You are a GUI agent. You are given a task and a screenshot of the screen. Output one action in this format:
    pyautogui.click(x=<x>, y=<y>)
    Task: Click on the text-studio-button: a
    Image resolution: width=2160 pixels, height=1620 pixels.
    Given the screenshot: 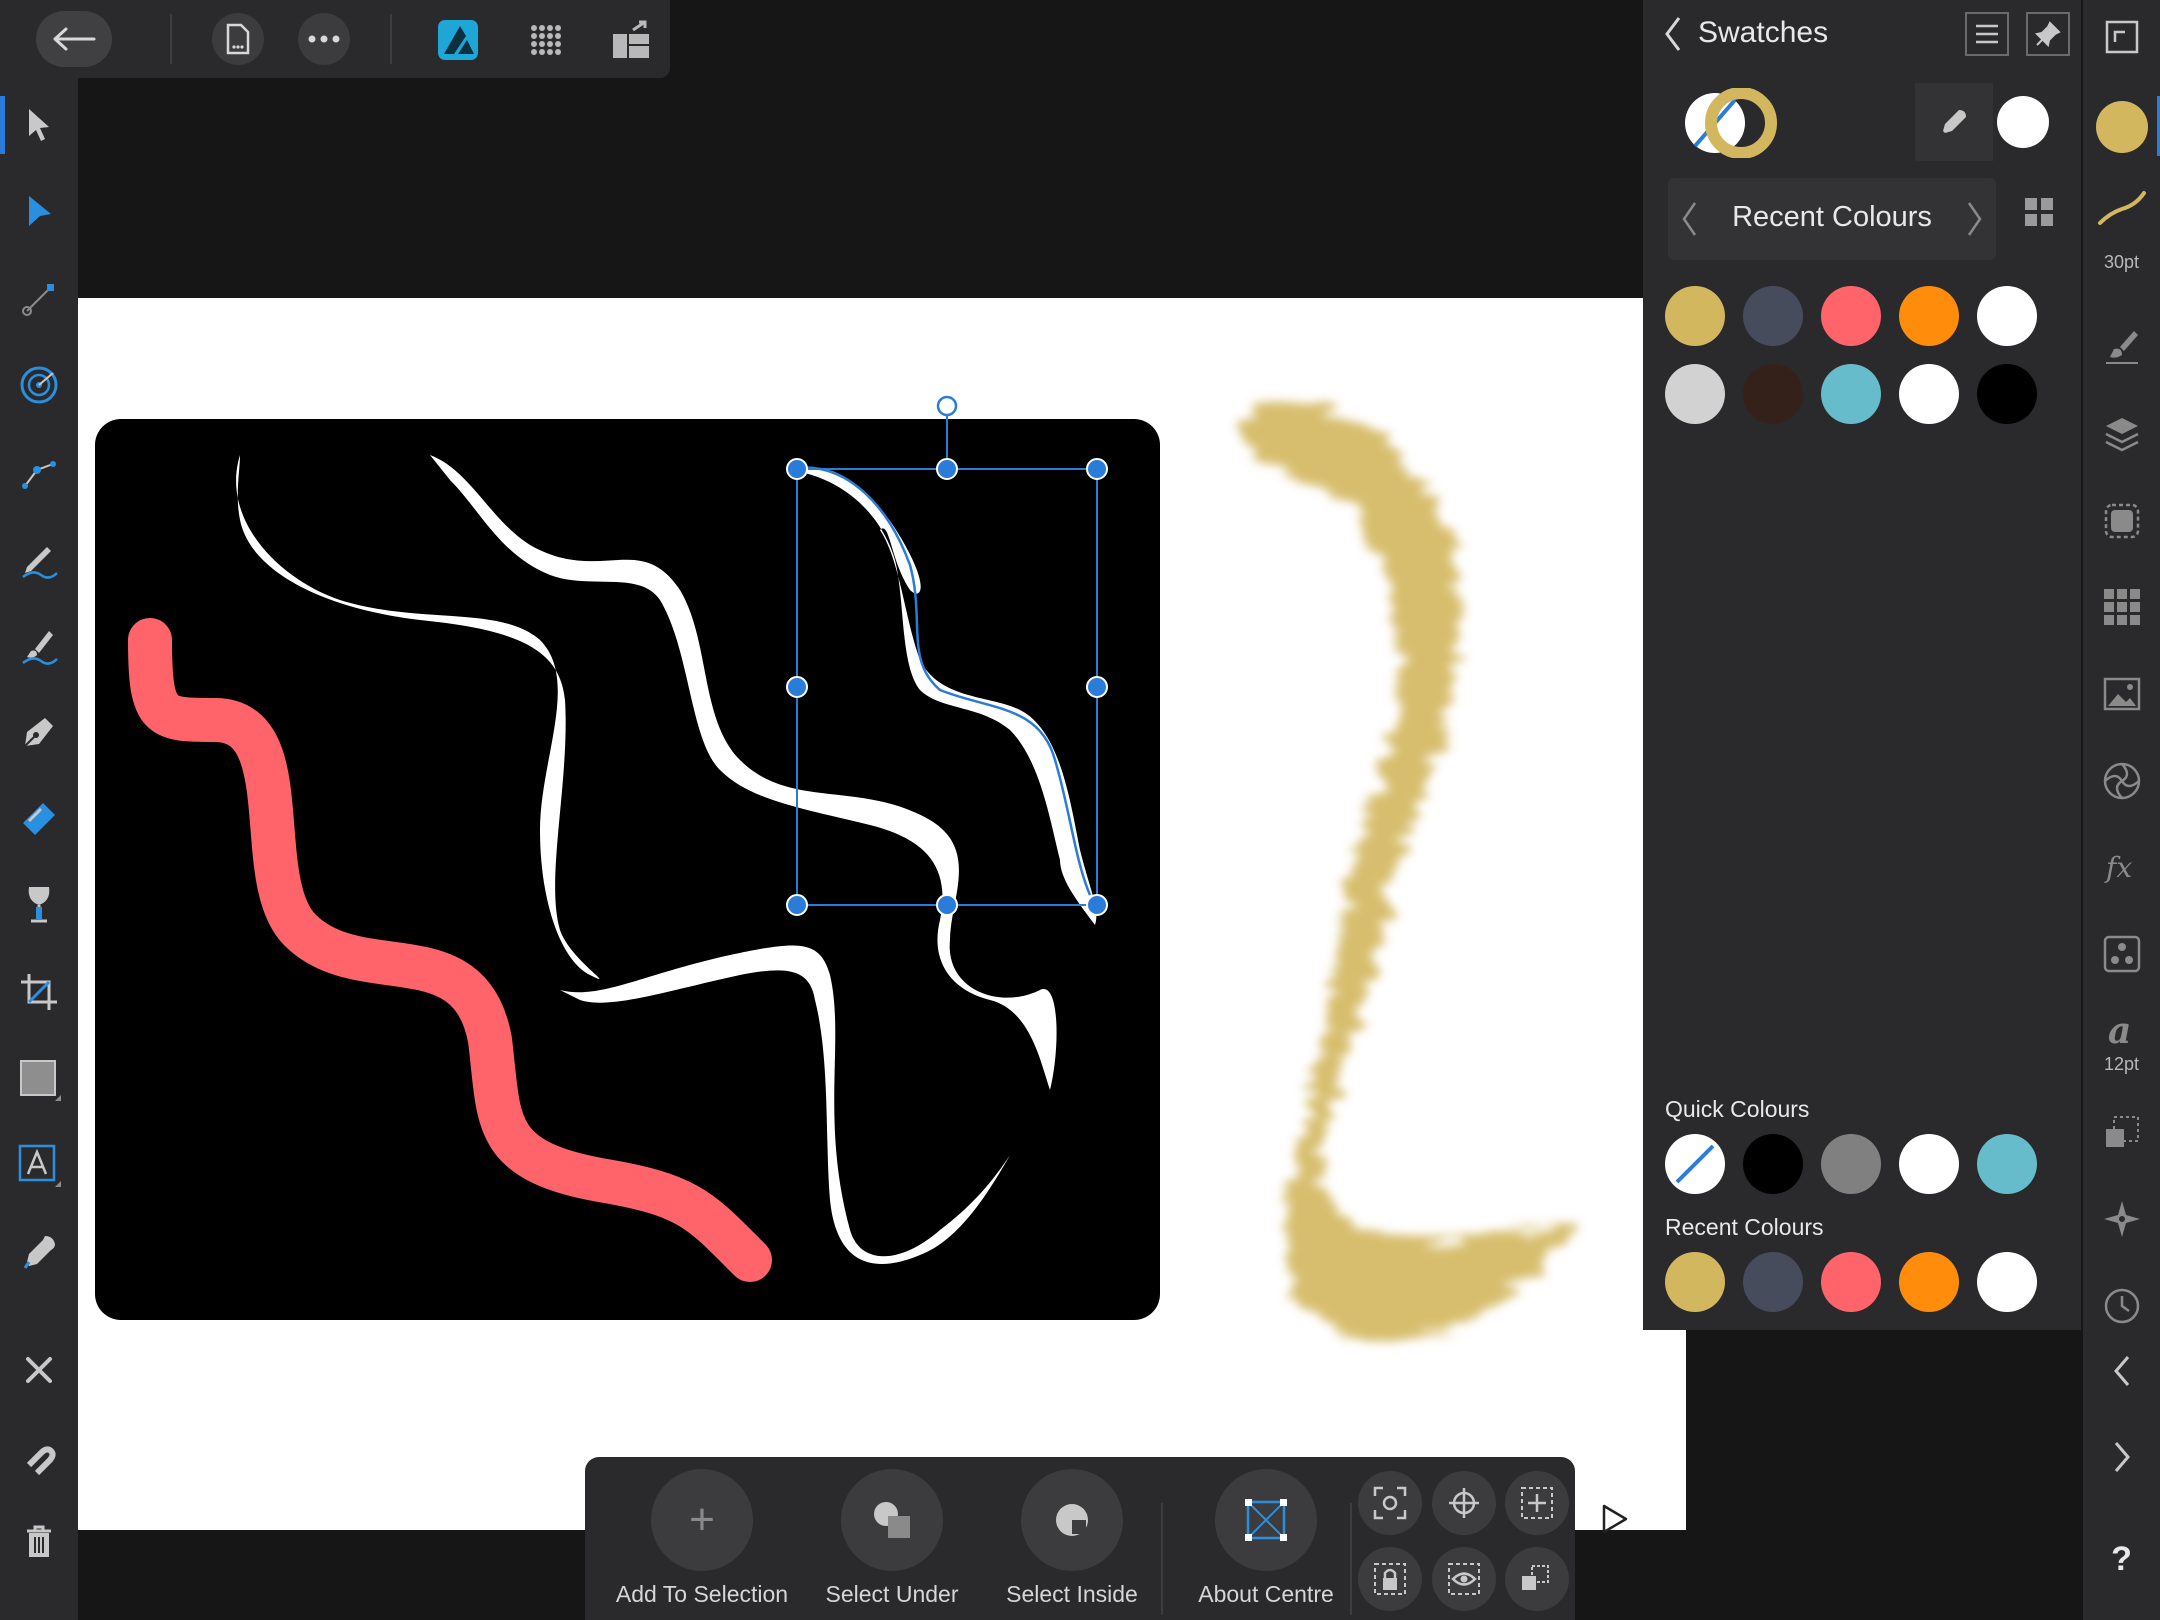 What is the action you would take?
    pyautogui.click(x=2122, y=1031)
    